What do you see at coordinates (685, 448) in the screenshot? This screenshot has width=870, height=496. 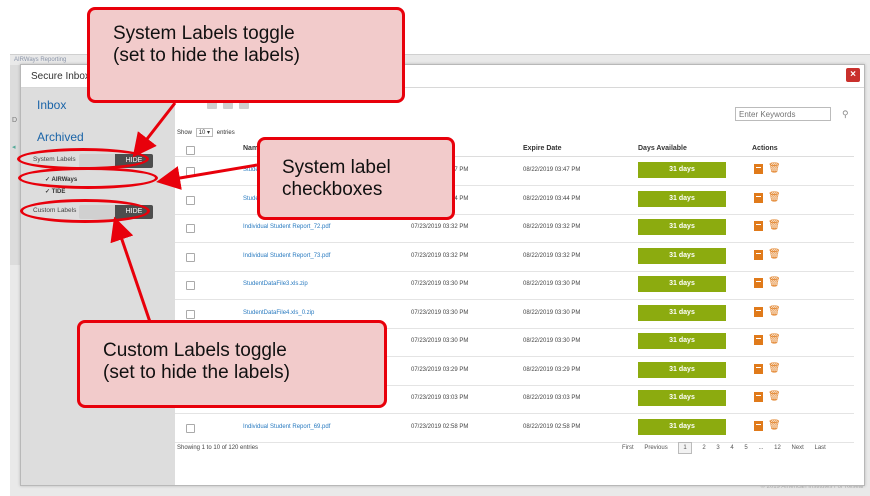 I see `pager-page-1: 1` at bounding box center [685, 448].